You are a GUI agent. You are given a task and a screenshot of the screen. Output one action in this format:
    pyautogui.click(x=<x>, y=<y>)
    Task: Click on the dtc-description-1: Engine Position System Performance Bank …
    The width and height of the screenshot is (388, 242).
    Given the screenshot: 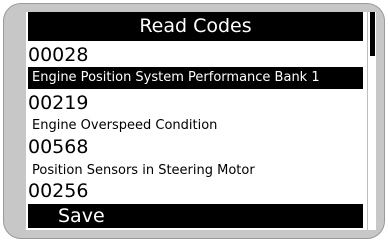 What is the action you would take?
    pyautogui.click(x=195, y=78)
    